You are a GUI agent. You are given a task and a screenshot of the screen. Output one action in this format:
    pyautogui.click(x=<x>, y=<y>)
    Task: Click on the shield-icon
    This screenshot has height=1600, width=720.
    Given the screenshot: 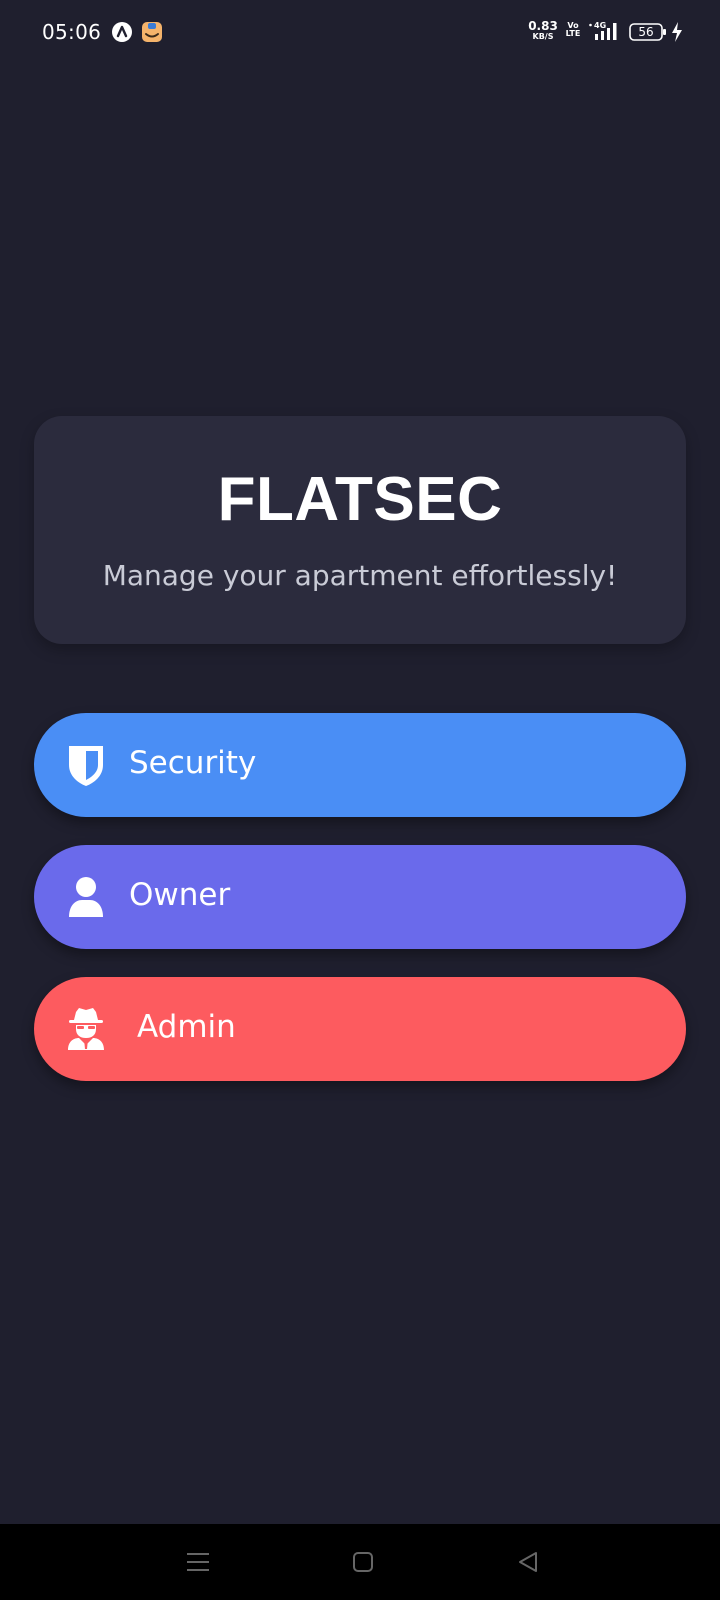 What is the action you would take?
    pyautogui.click(x=86, y=765)
    